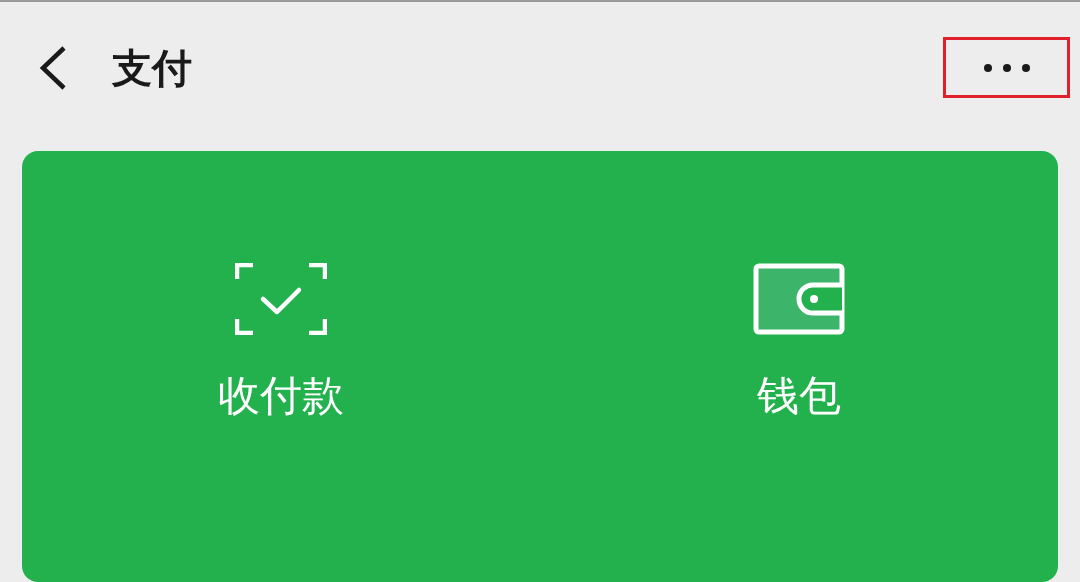  Describe the element at coordinates (53, 67) in the screenshot. I see `back-icon` at that location.